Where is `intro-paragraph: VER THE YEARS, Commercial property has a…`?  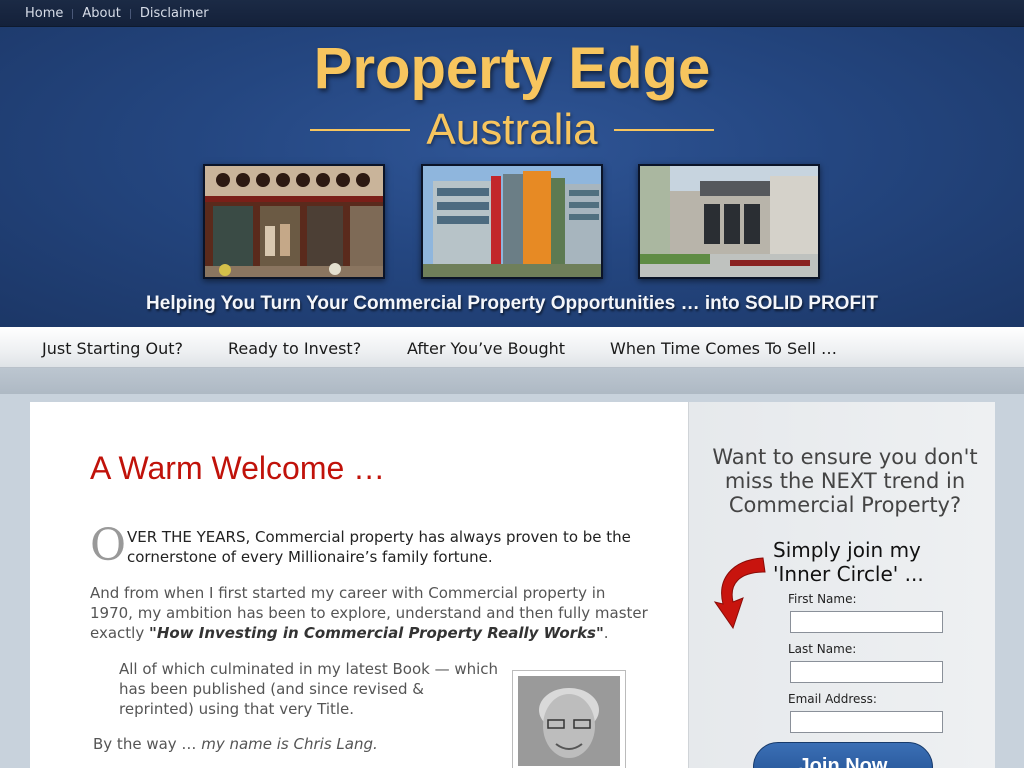
intro-paragraph: VER THE YEARS, Commercial property has a… is located at coordinates (379, 547).